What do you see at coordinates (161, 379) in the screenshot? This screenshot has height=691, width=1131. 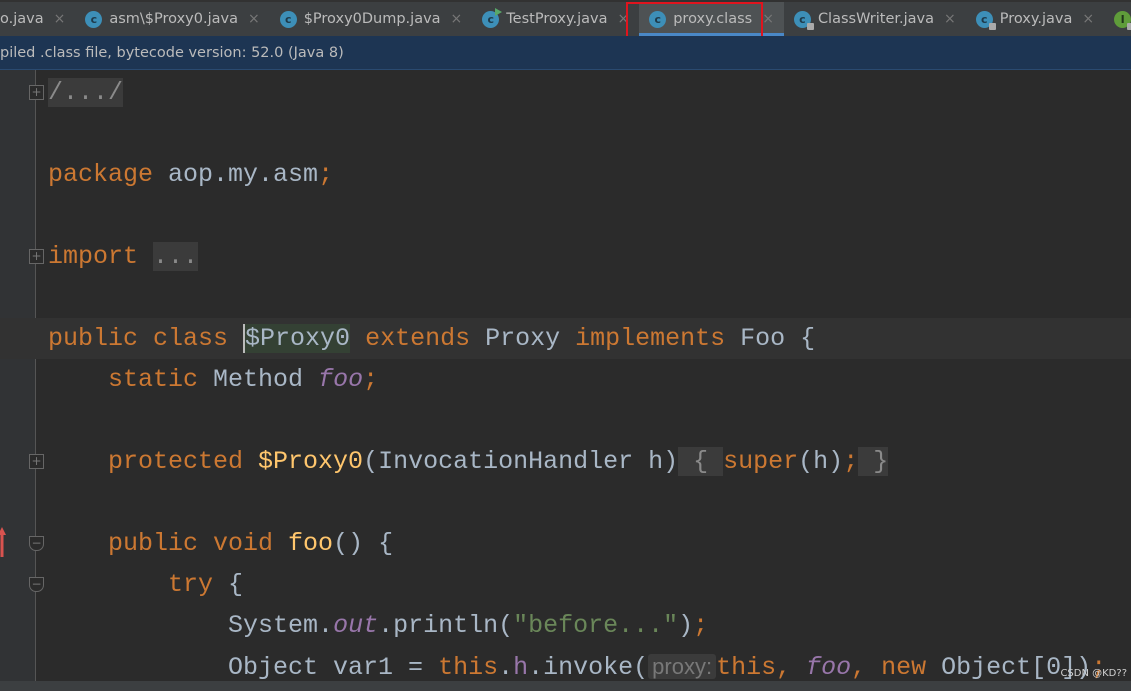 I see `code-token: static` at bounding box center [161, 379].